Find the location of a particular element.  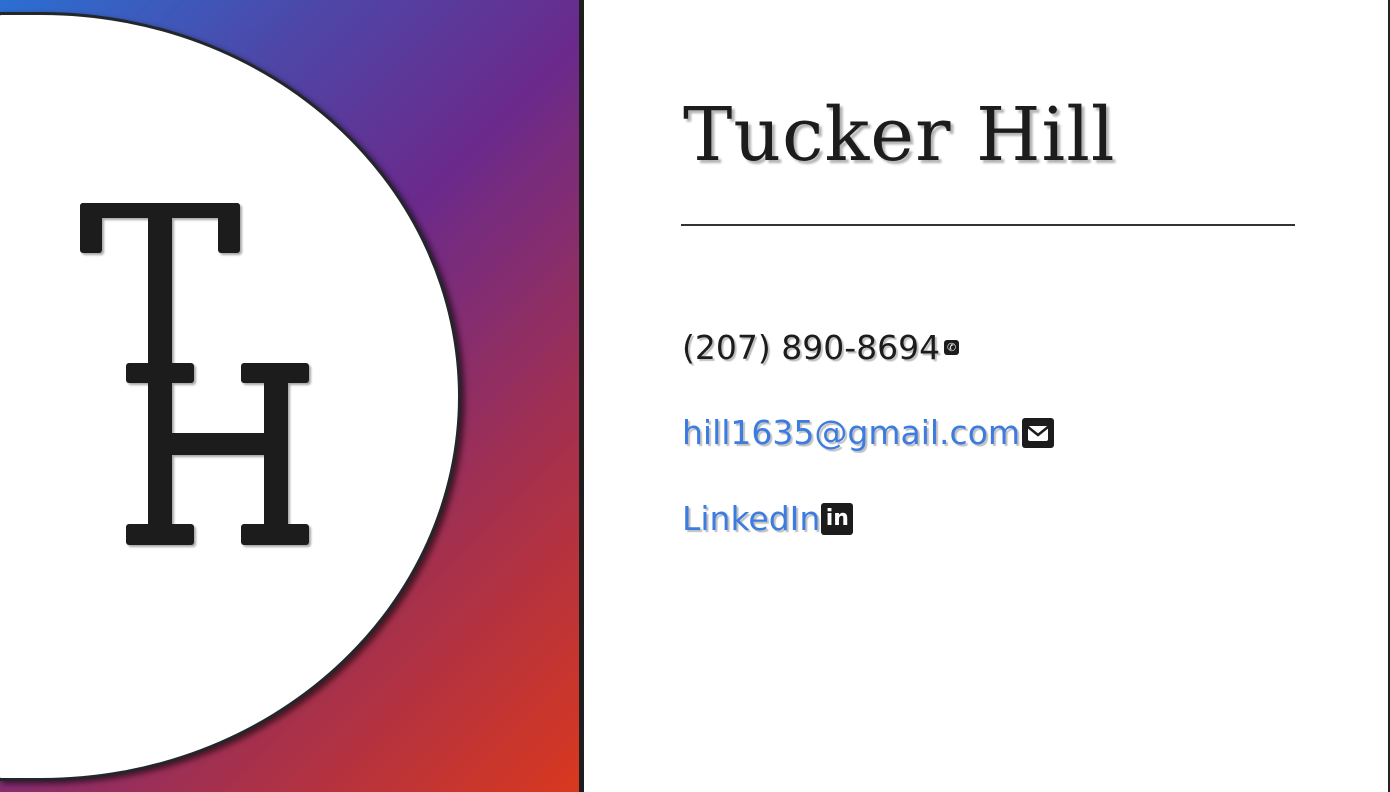

panel-divider is located at coordinates (581, 396).